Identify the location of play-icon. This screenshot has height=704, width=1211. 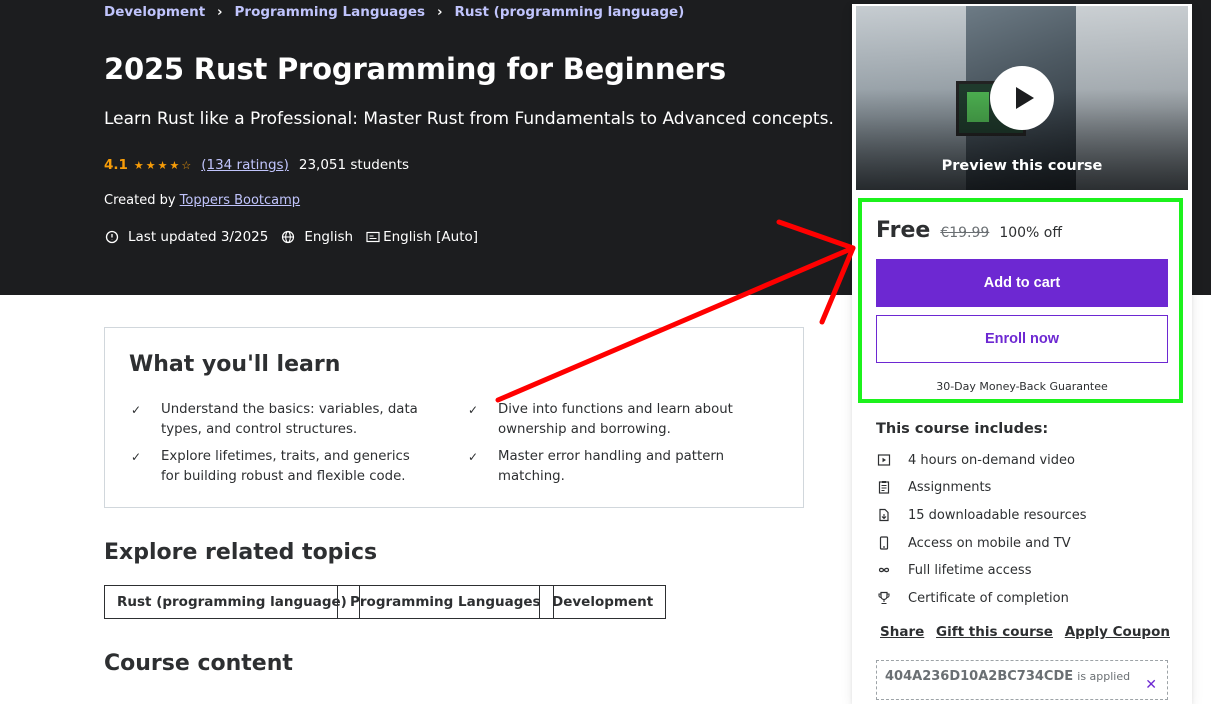
(1022, 98).